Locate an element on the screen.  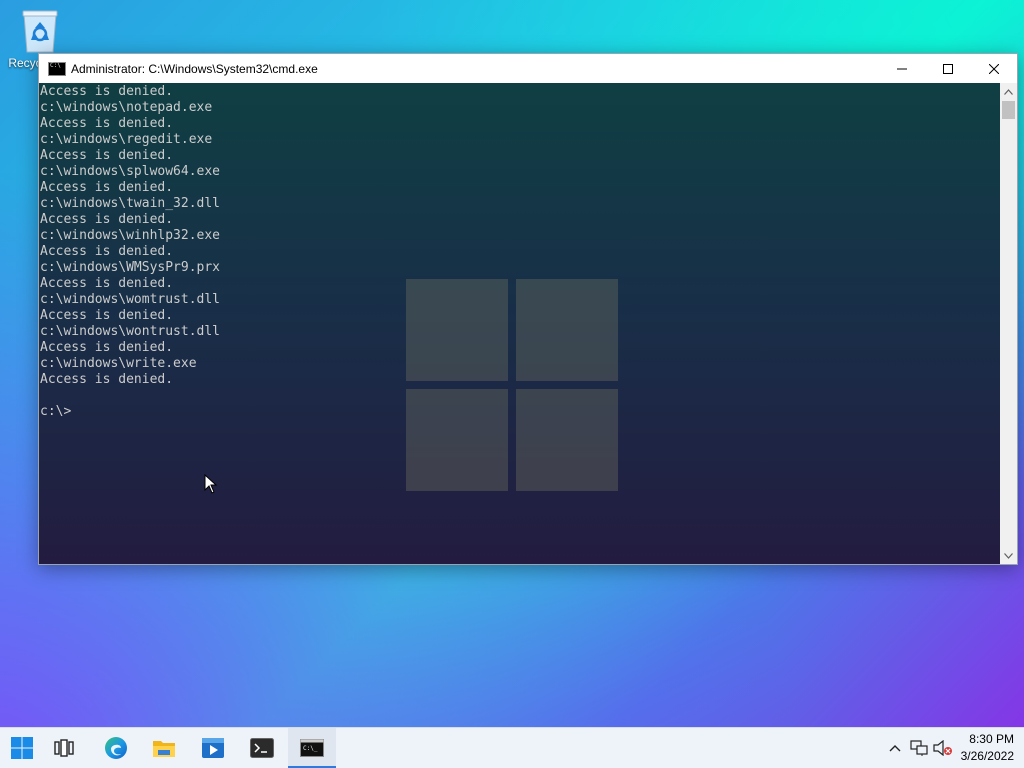
clock-time: 8:30 PM is located at coordinates (991, 739).